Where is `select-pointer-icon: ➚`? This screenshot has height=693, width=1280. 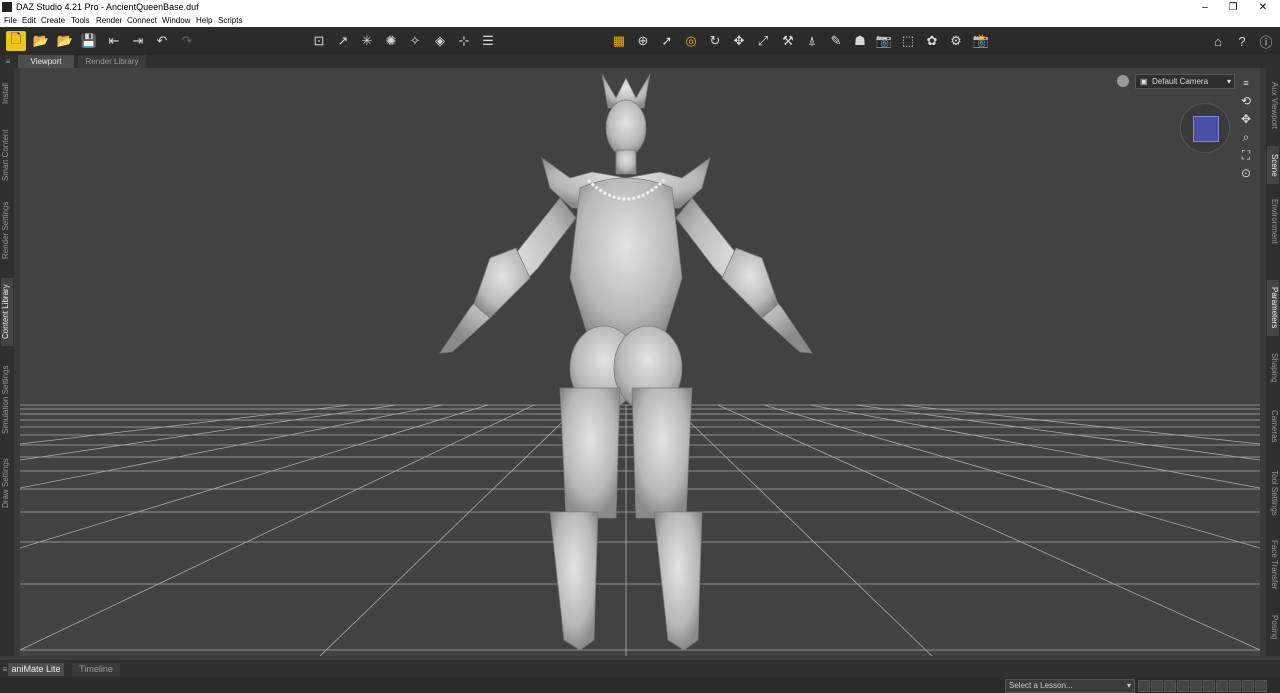 select-pointer-icon: ➚ is located at coordinates (667, 41).